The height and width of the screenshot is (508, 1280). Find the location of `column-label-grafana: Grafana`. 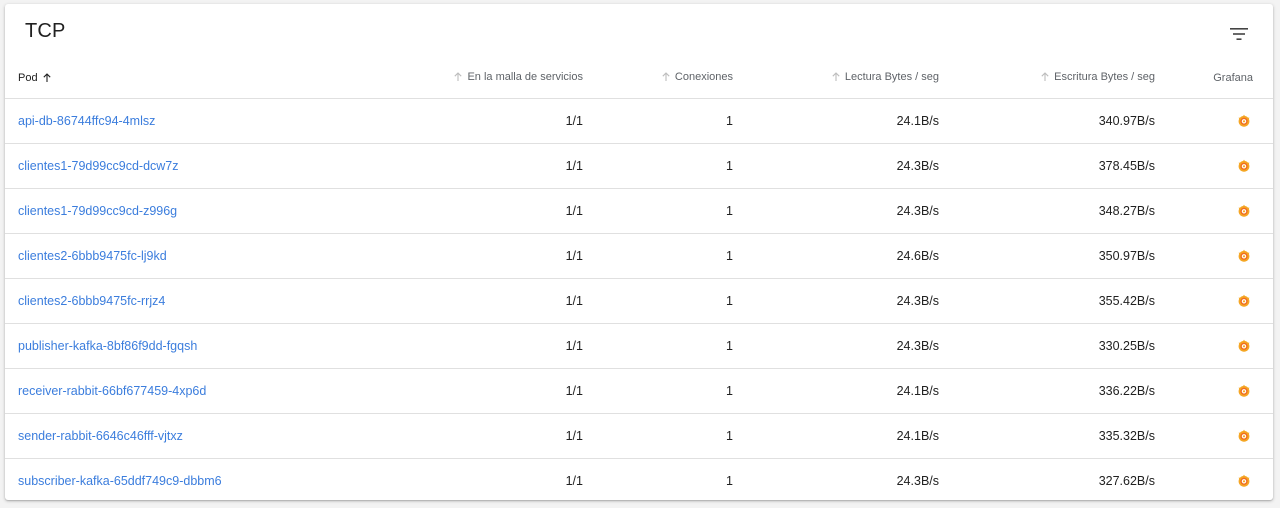

column-label-grafana: Grafana is located at coordinates (1233, 78).